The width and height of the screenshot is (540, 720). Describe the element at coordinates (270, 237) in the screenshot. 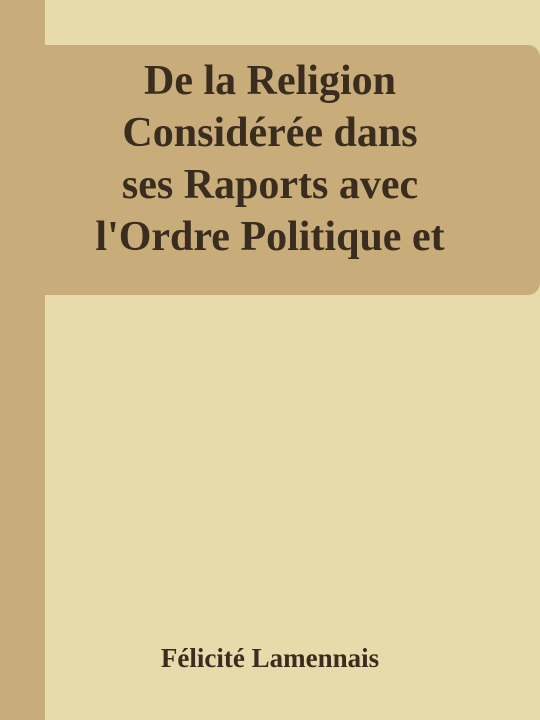

I see `title-line-4: l'Ordre Politique et` at that location.